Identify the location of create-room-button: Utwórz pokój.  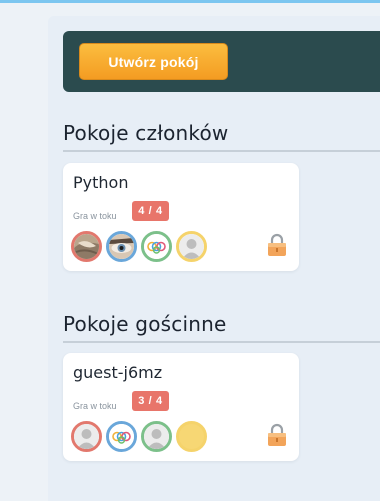
(153, 61).